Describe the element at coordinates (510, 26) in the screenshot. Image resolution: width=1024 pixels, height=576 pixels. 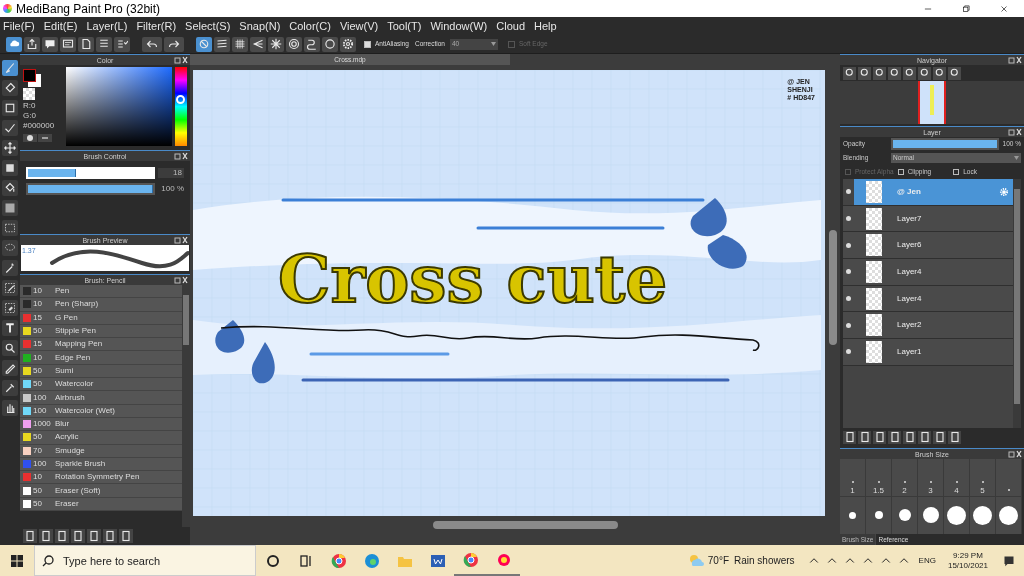
I see `menu-item: Cloud` at that location.